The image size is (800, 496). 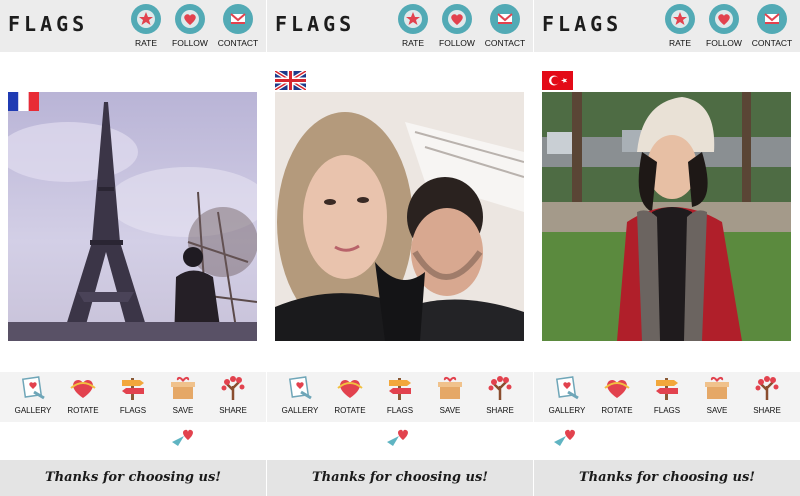 What do you see at coordinates (23, 101) in the screenshot?
I see `france-flag-icon` at bounding box center [23, 101].